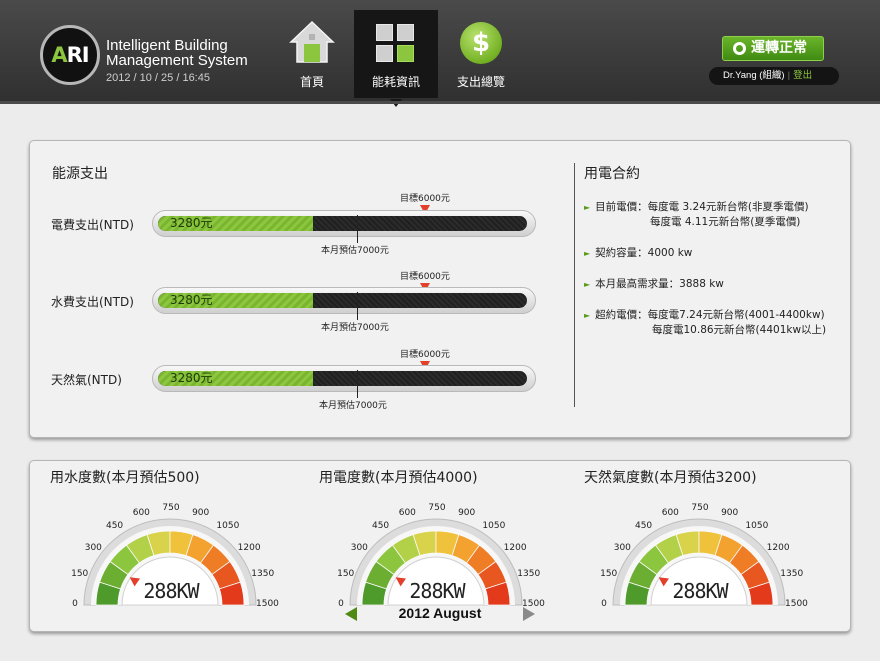 Image resolution: width=880 pixels, height=661 pixels. I want to click on gauge-electric: 0 150 300 450 600 750 900 1050 1200 1350 1500 288KW, so click(439, 552).